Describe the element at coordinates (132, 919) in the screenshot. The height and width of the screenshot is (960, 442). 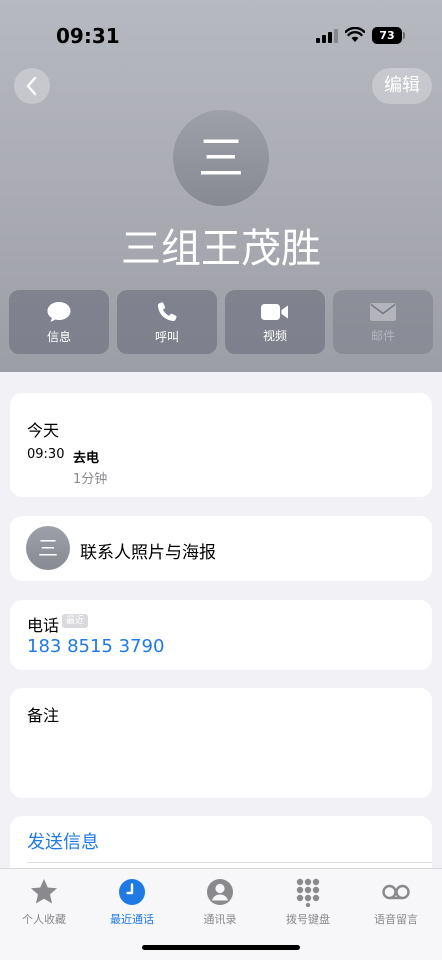
I see `tab-recents-label: 最近通话` at that location.